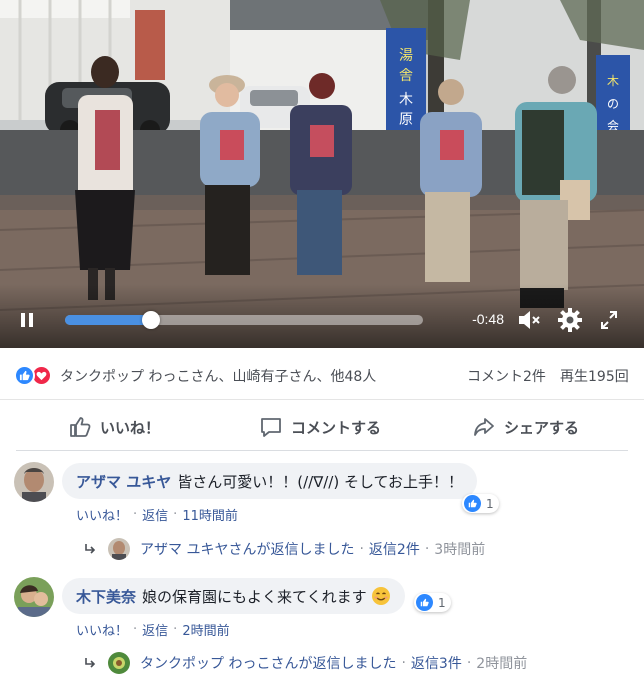 Image resolution: width=644 pixels, height=679 pixels. Describe the element at coordinates (205, 629) in the screenshot. I see `comment-time: 2時間前` at that location.